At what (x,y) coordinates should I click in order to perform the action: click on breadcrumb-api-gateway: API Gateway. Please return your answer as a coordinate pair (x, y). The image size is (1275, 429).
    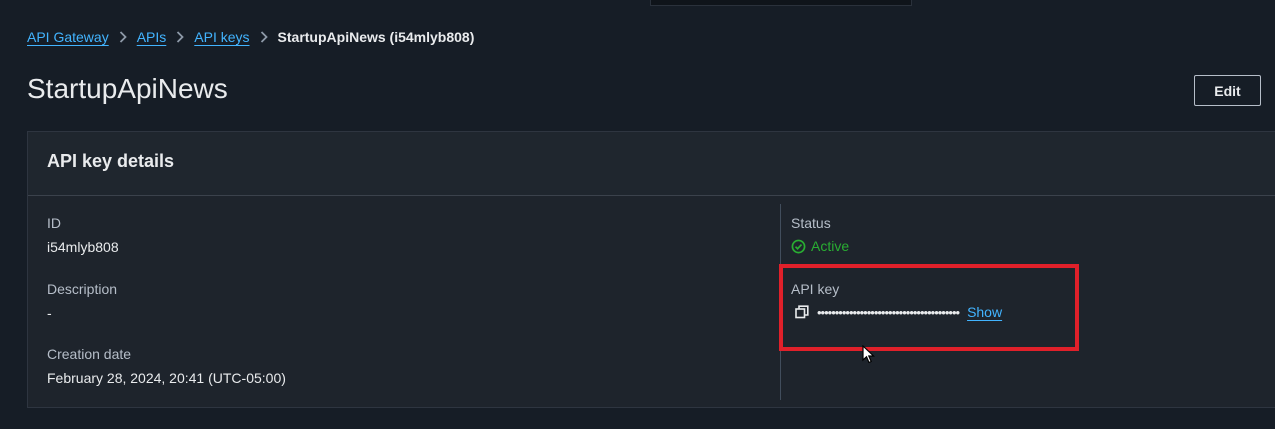
    Looking at the image, I should click on (68, 37).